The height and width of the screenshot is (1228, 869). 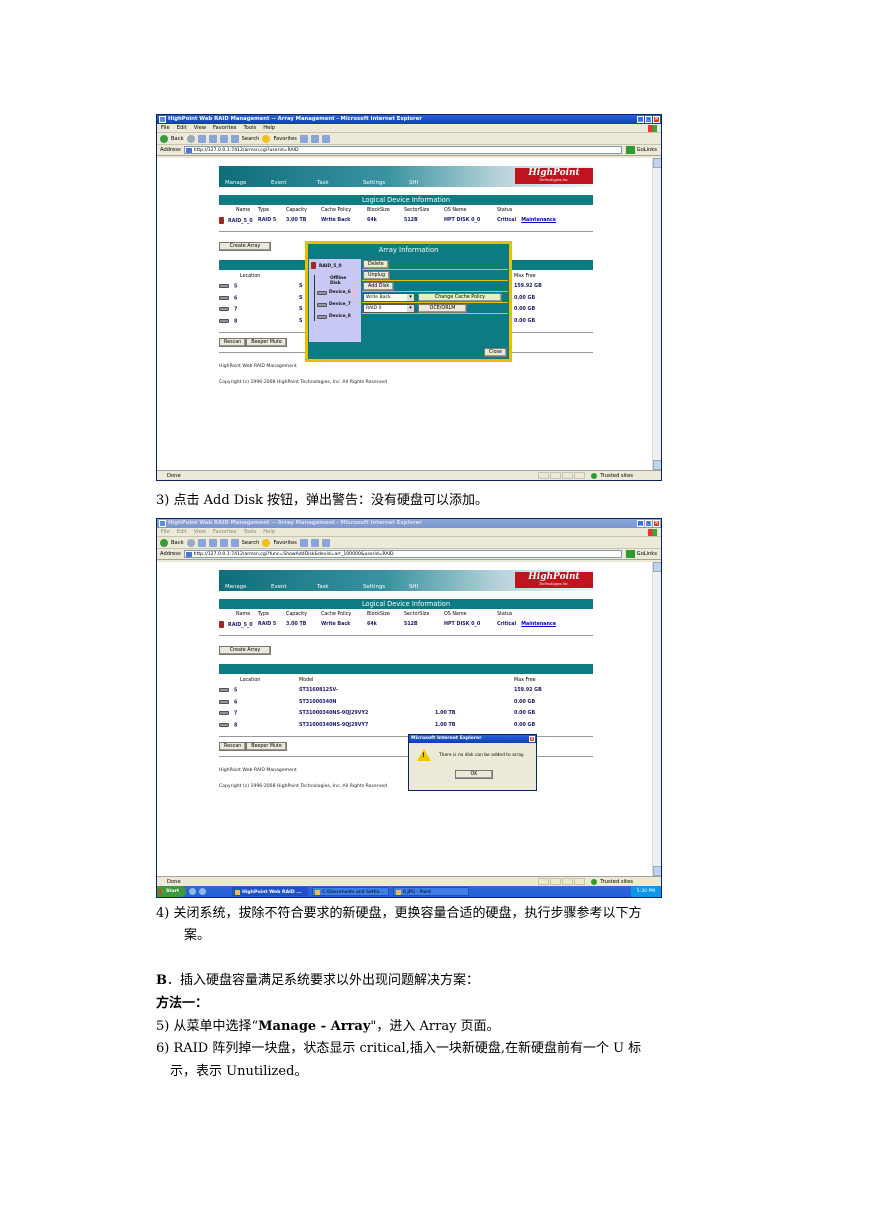 I want to click on quick-launch, so click(x=197, y=891).